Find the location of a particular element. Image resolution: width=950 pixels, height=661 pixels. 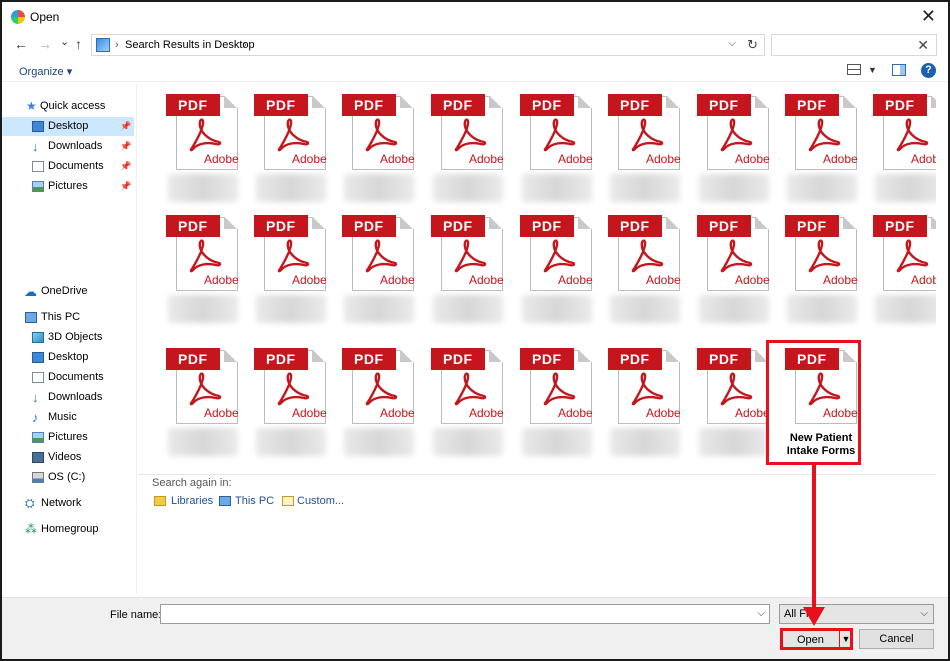

view-options-dropdown: ▼ is located at coordinates (872, 70).